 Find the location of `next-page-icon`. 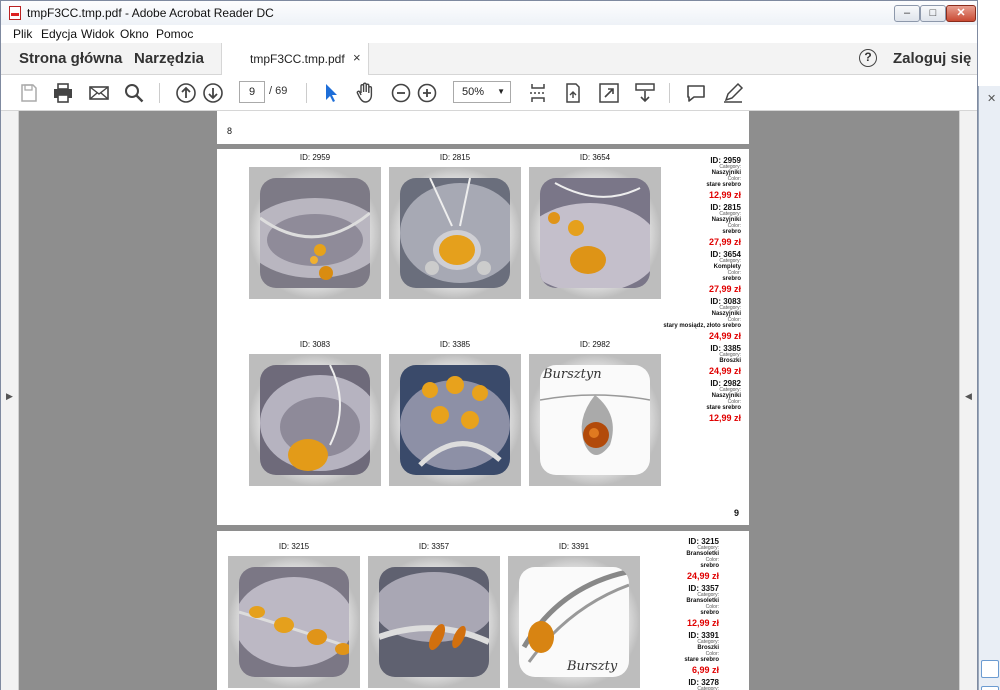

next-page-icon is located at coordinates (213, 93).